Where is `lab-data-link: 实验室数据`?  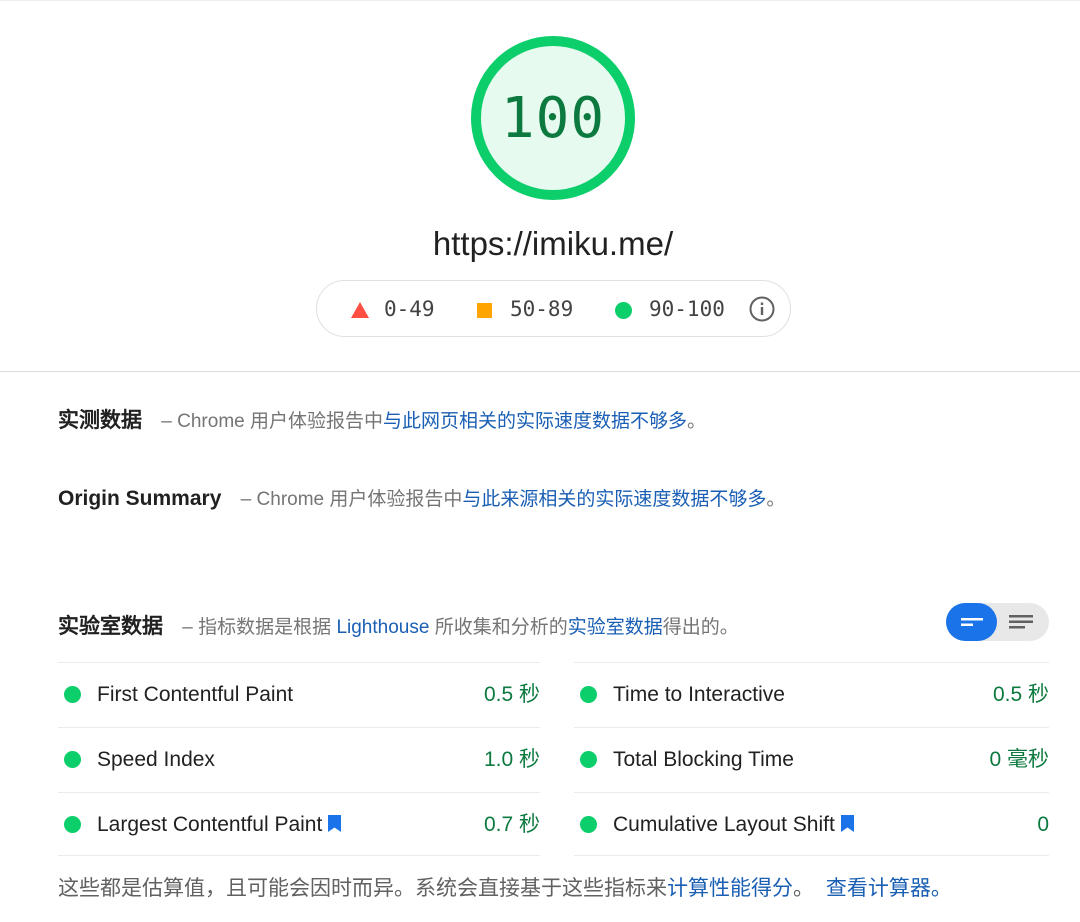 lab-data-link: 实验室数据 is located at coordinates (615, 627).